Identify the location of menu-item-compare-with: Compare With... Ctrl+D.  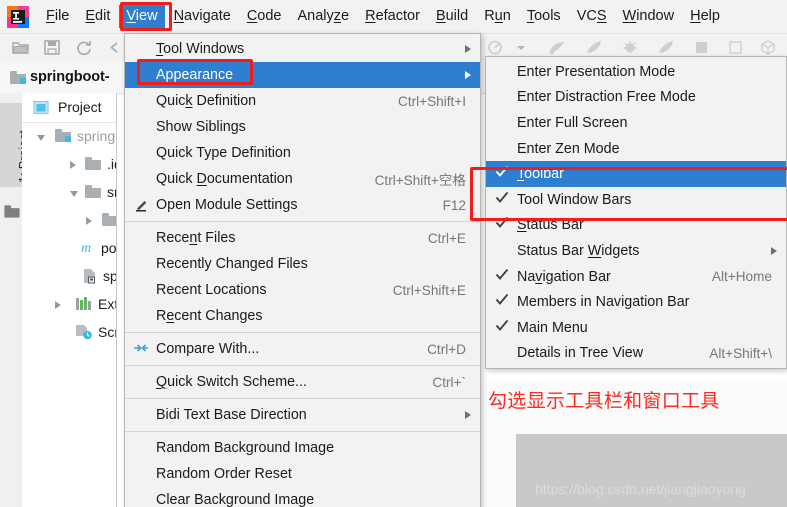
(302, 349).